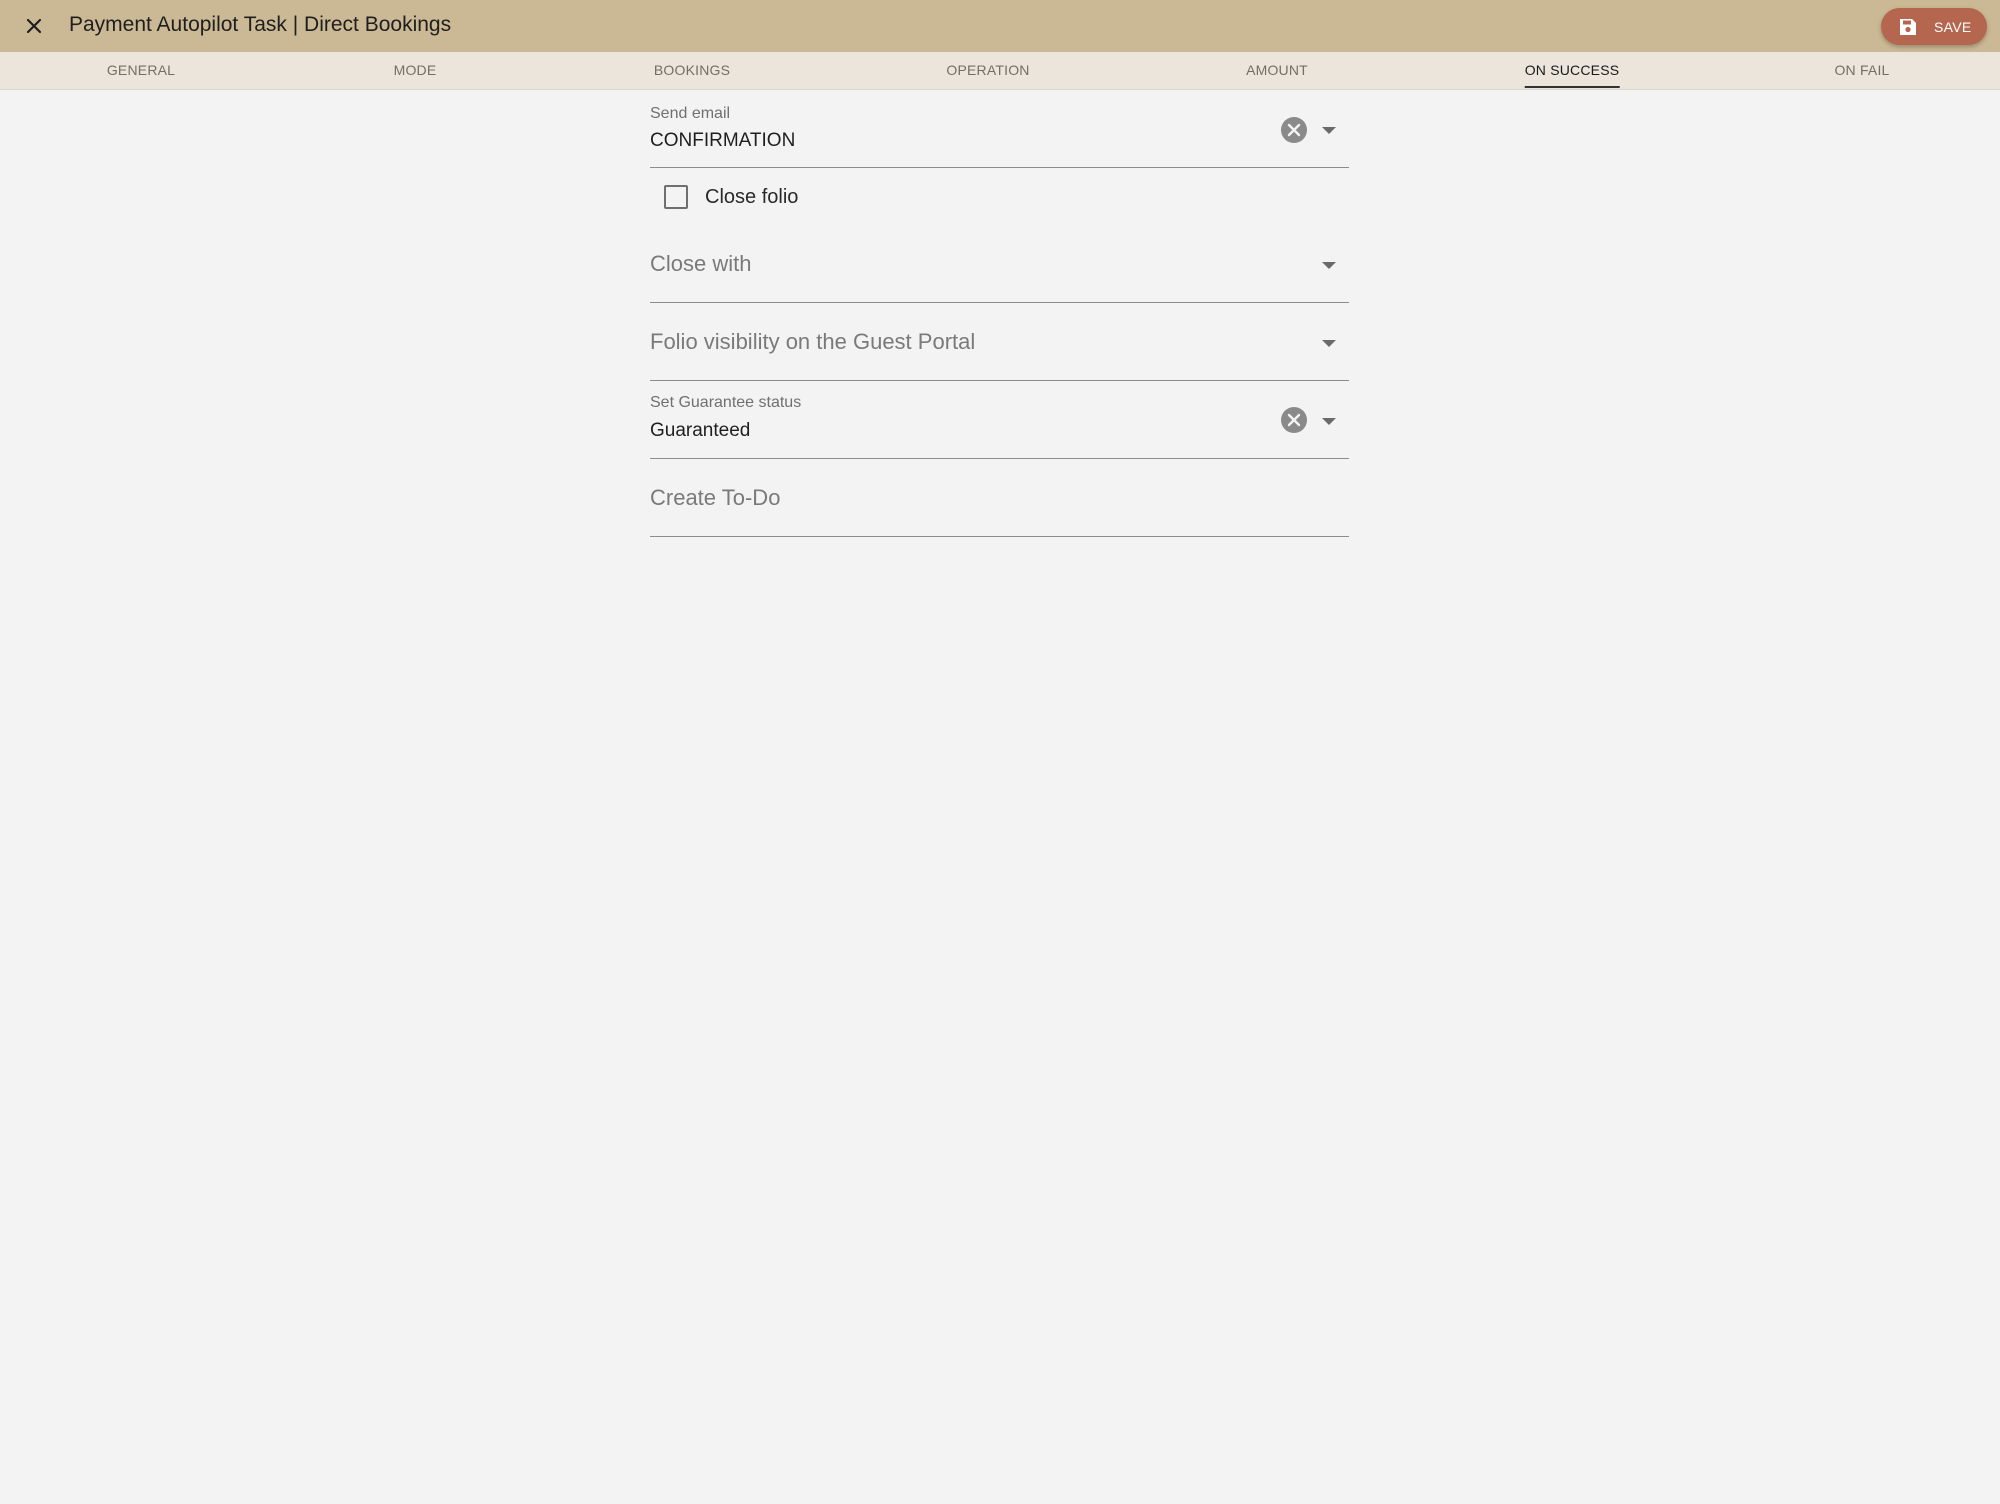  Describe the element at coordinates (692, 70) in the screenshot. I see `tab-bookings: BOOKINGS` at that location.